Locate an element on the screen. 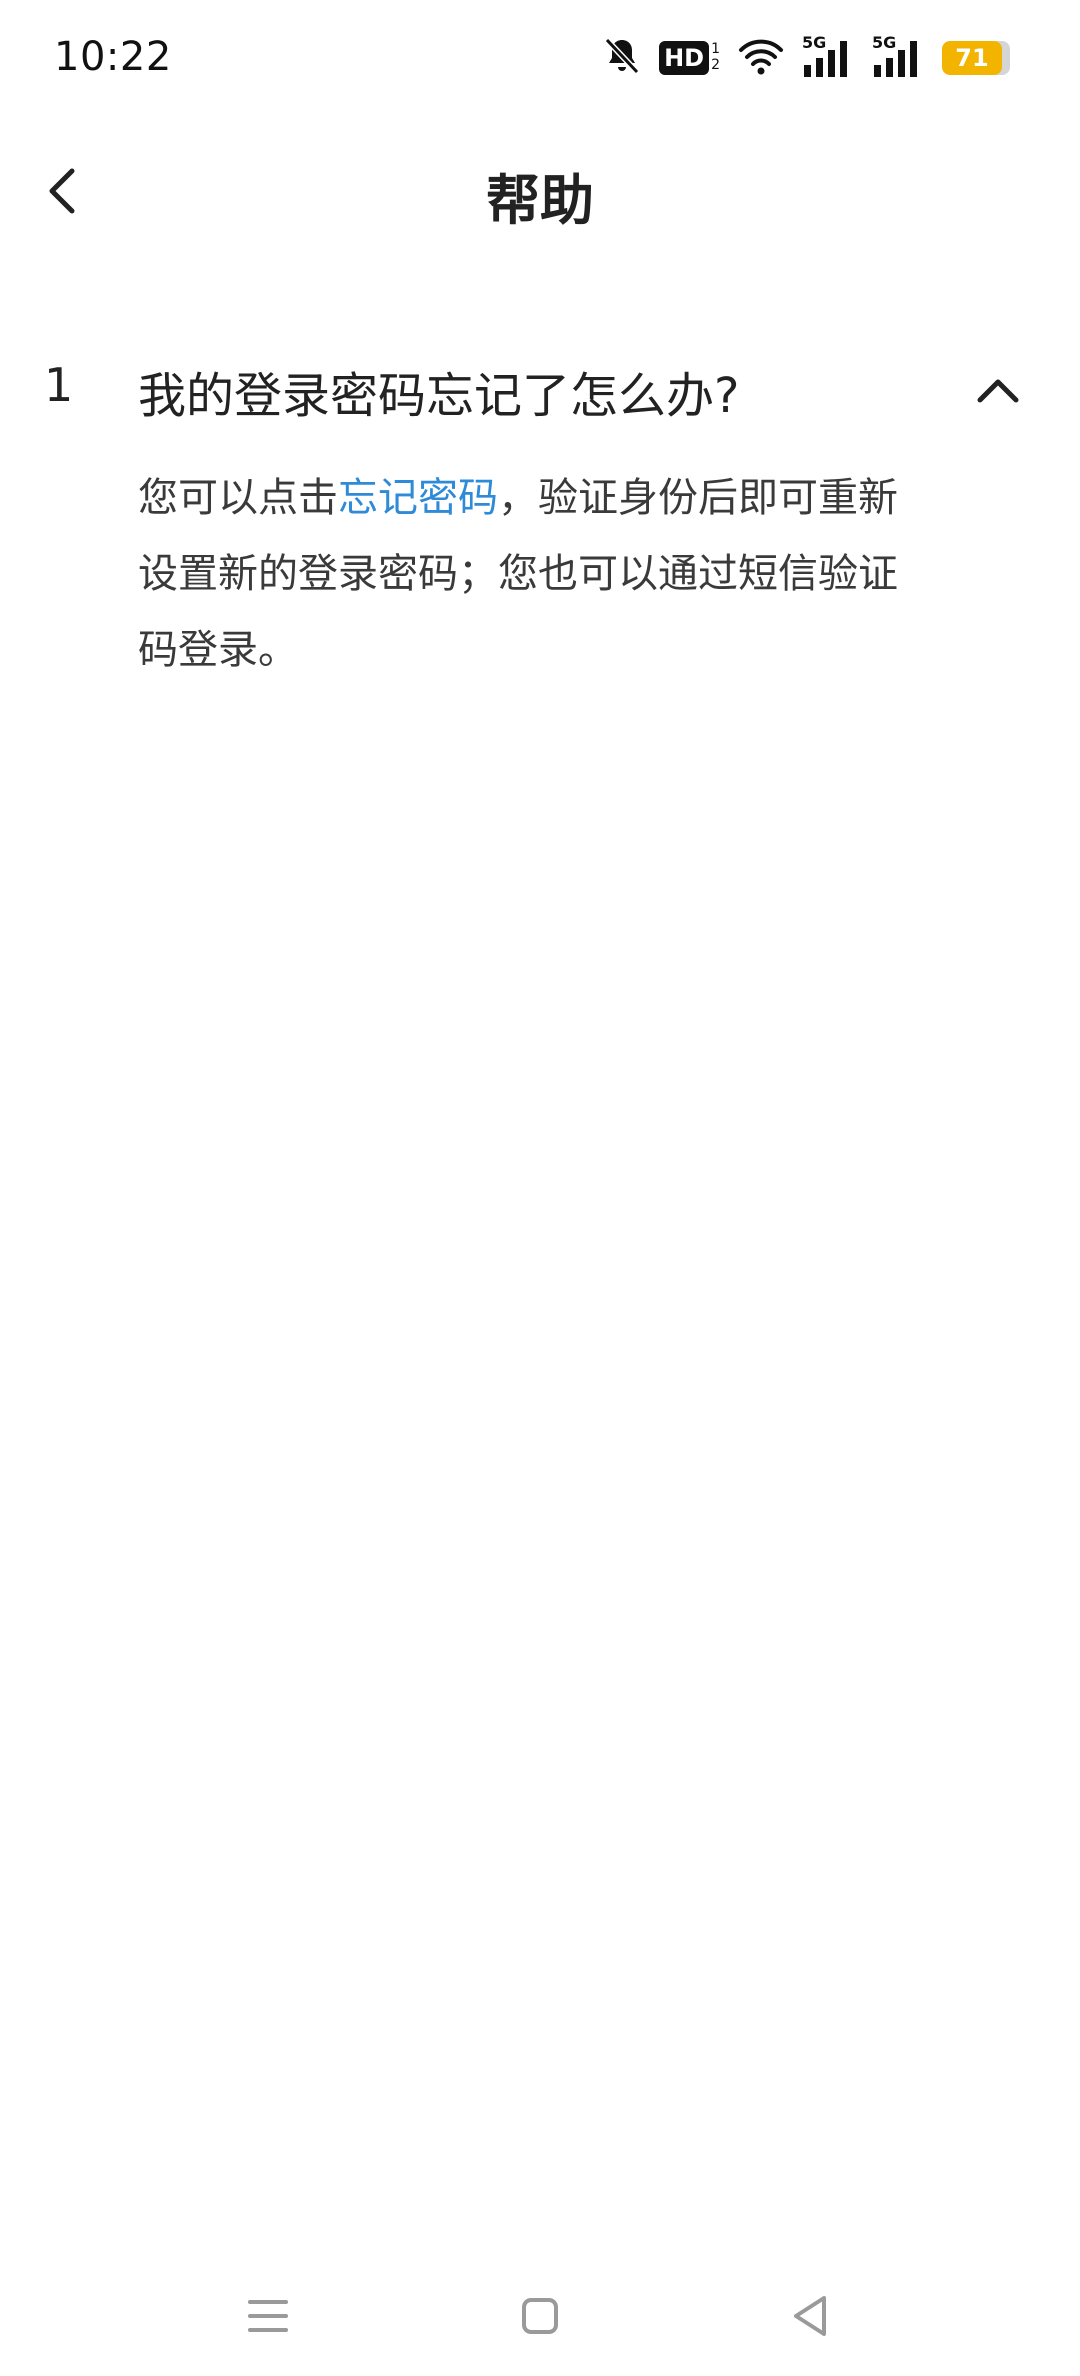 The height and width of the screenshot is (2376, 1080). collapse-toggle is located at coordinates (998, 390).